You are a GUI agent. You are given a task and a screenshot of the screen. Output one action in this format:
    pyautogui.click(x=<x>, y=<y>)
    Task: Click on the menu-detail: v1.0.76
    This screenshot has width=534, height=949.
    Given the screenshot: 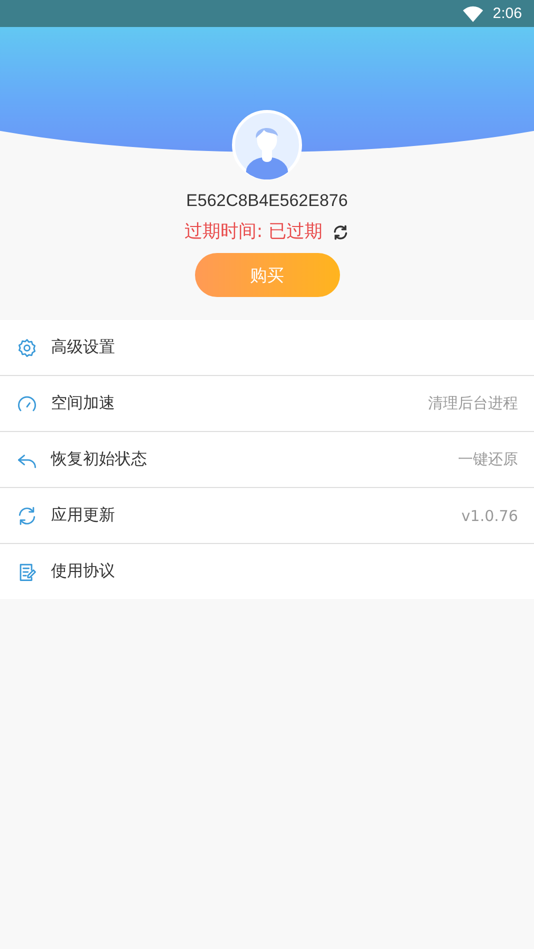 What is the action you would take?
    pyautogui.click(x=489, y=515)
    